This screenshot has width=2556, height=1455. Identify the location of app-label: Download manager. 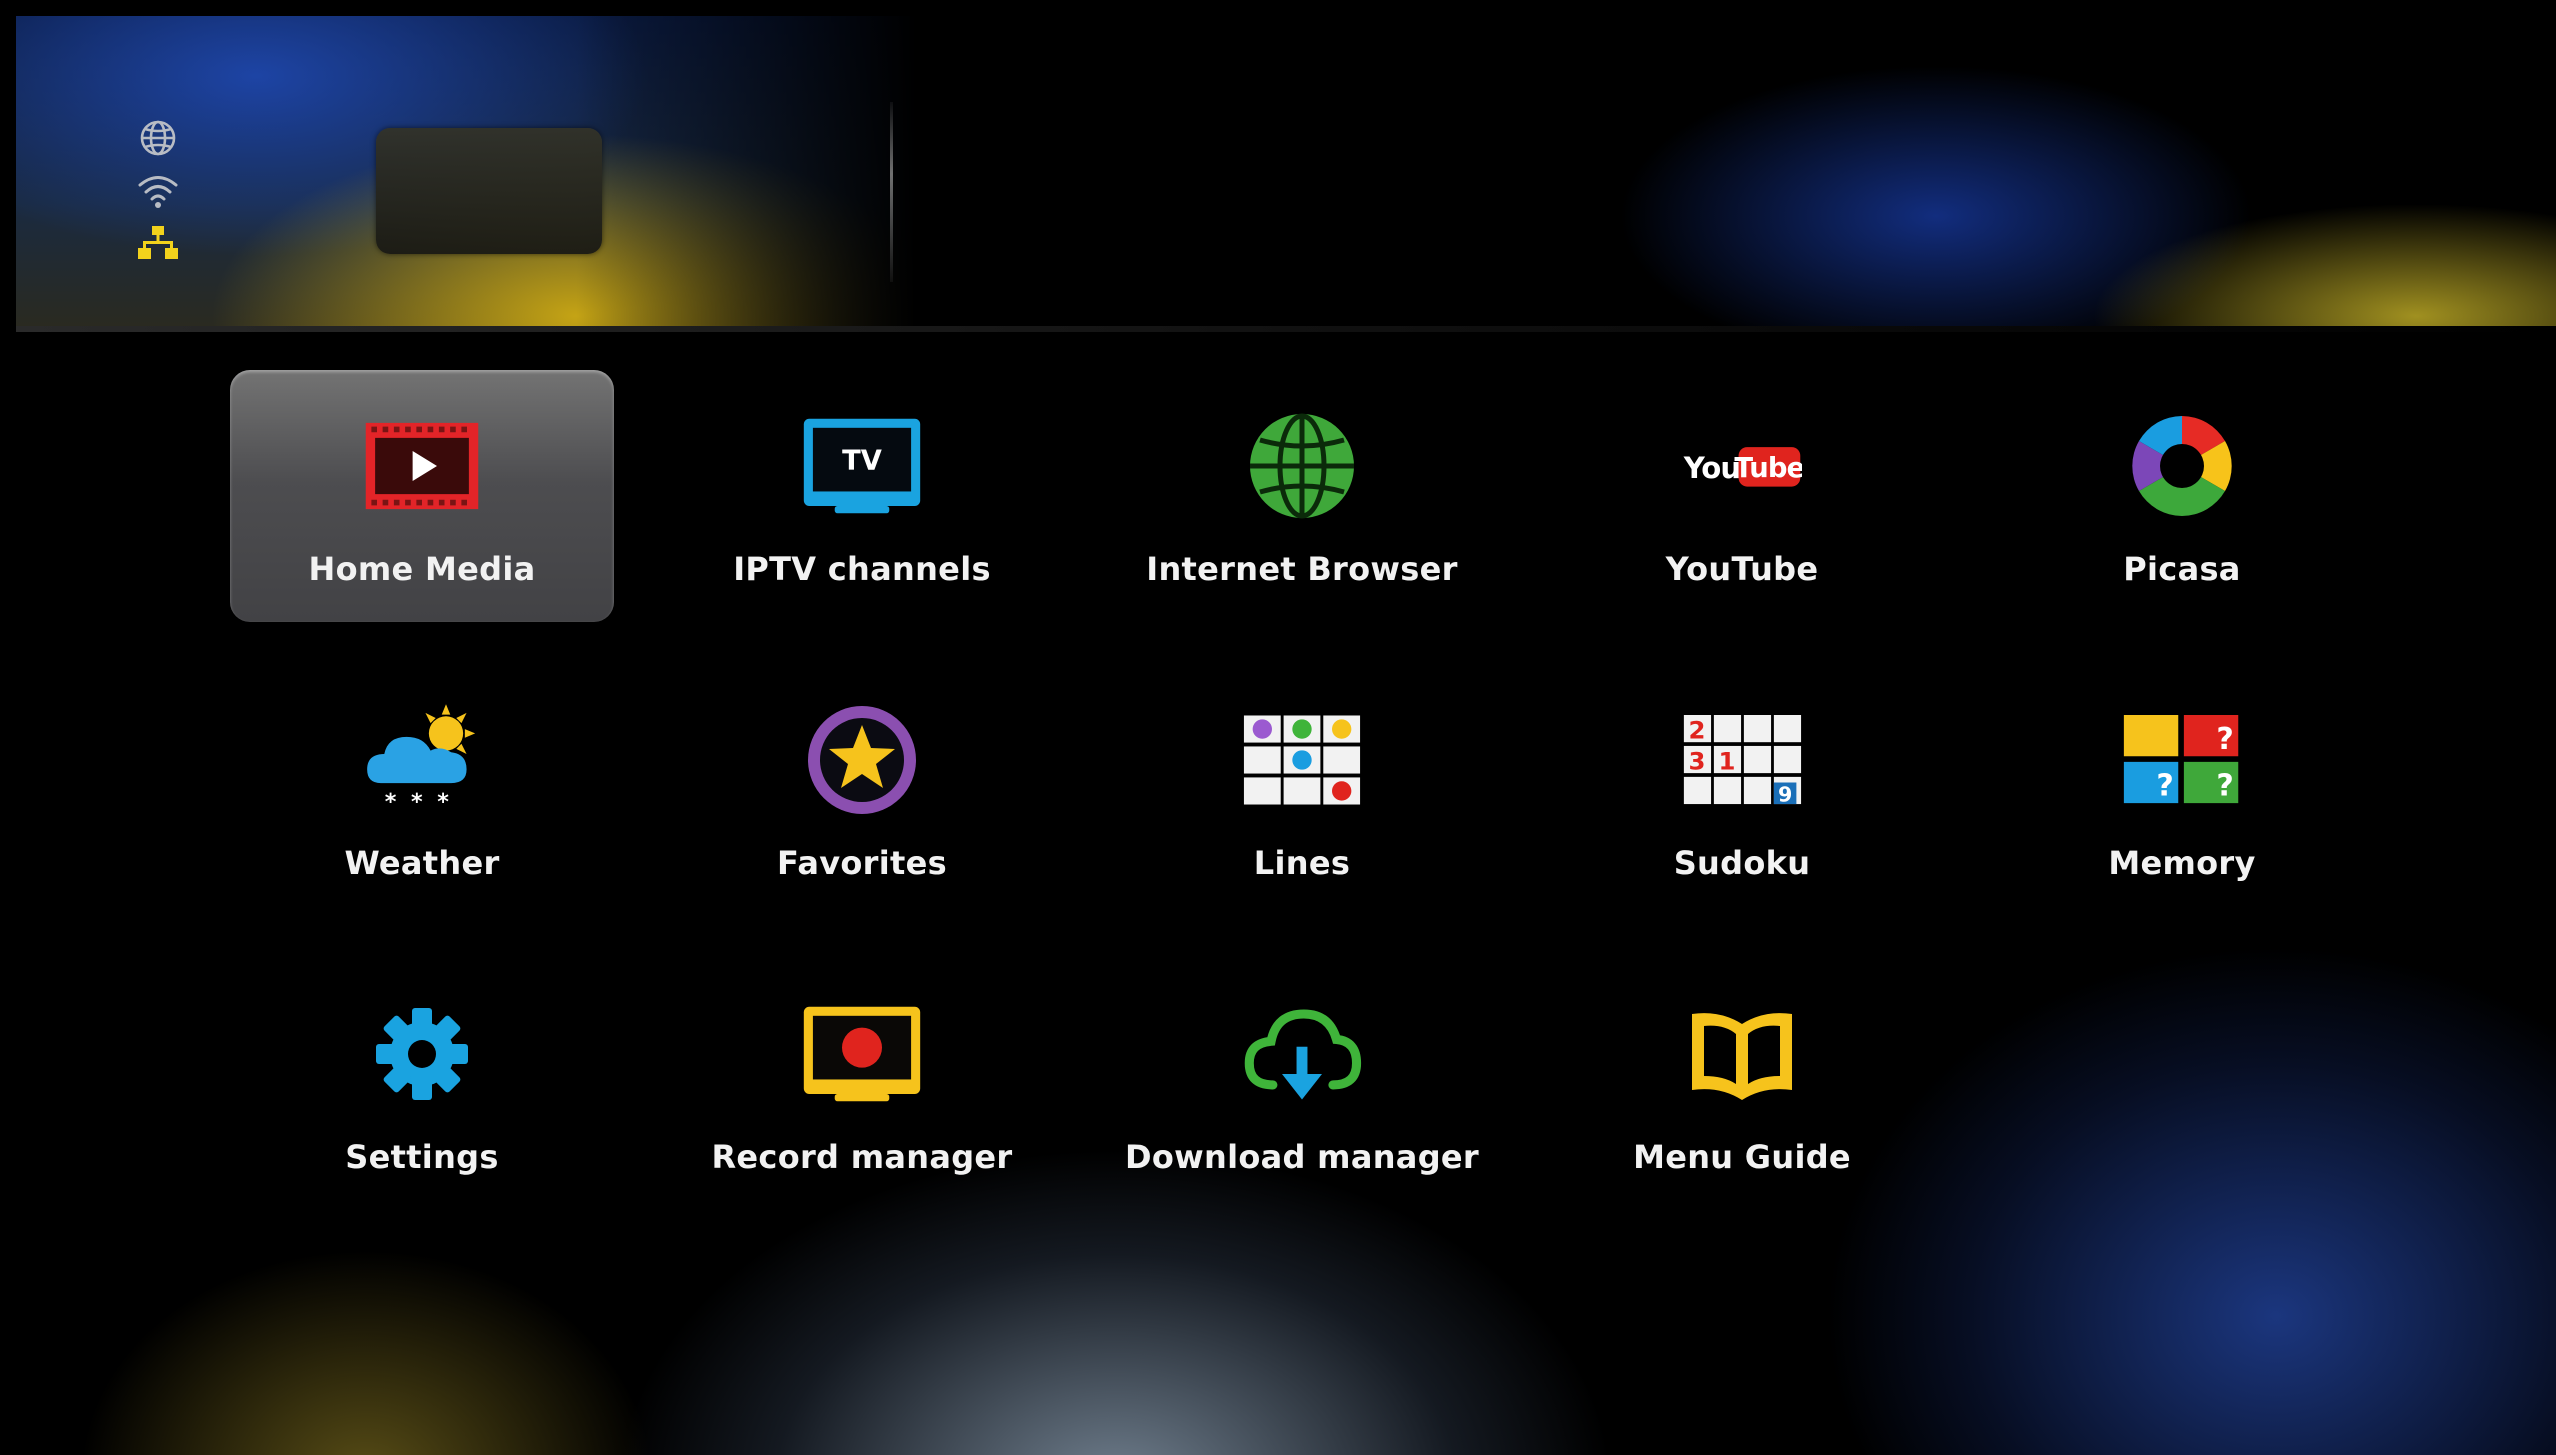
(1302, 1157).